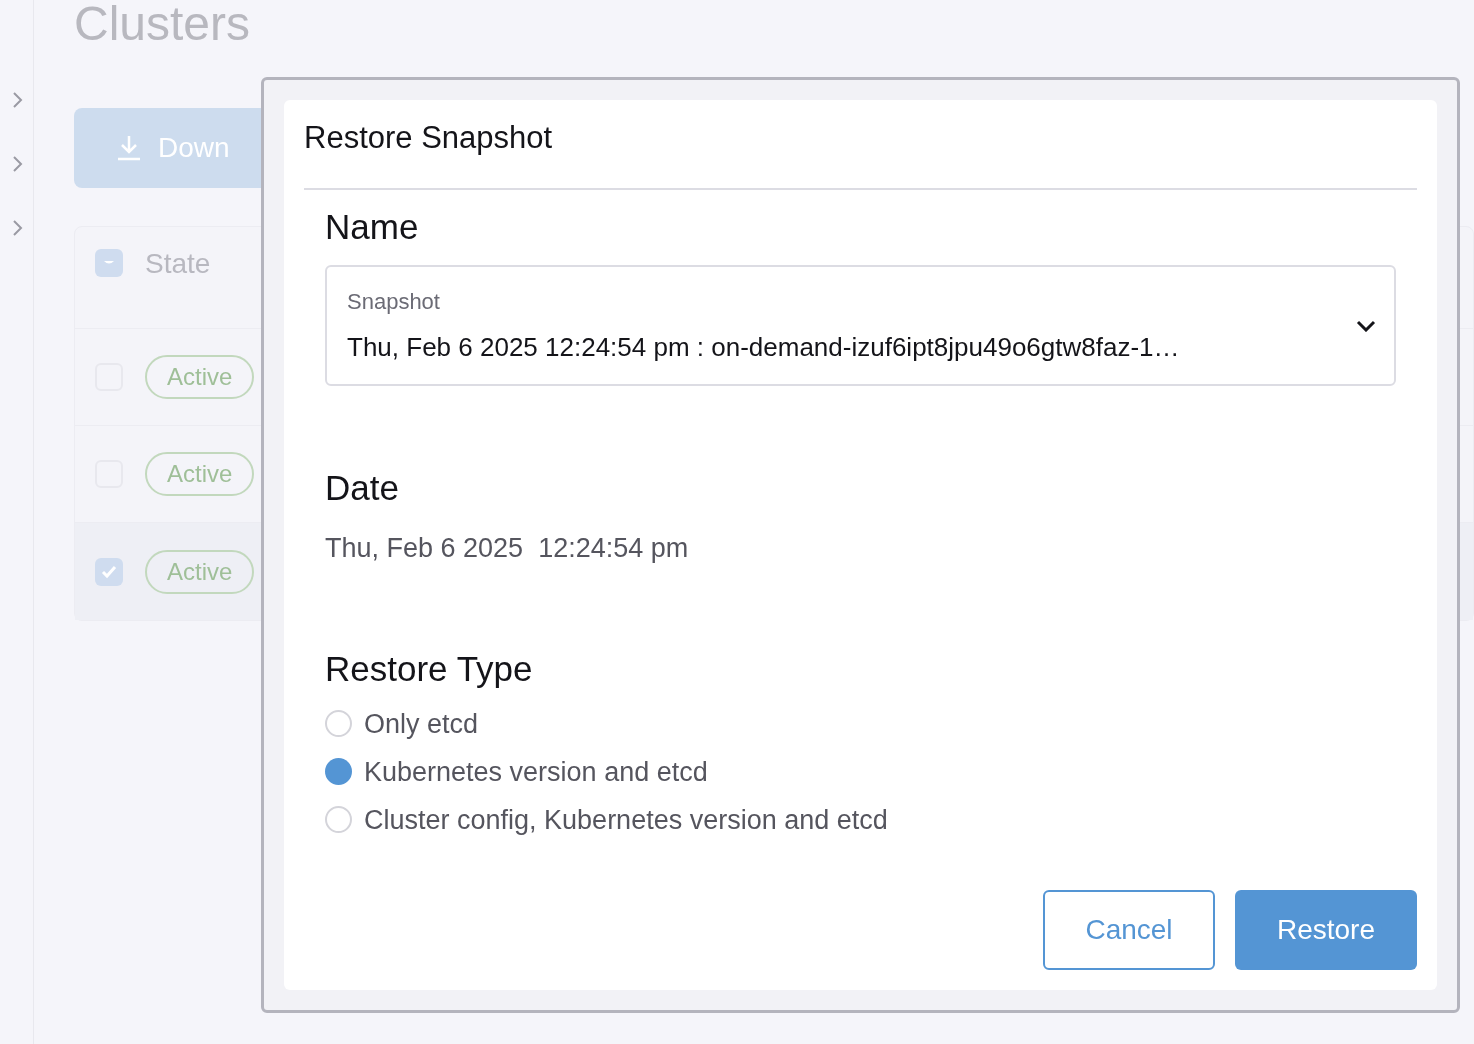 Image resolution: width=1474 pixels, height=1044 pixels. Describe the element at coordinates (626, 819) in the screenshot. I see `radio-label: Cluster config, Kubernetes version and etcd` at that location.